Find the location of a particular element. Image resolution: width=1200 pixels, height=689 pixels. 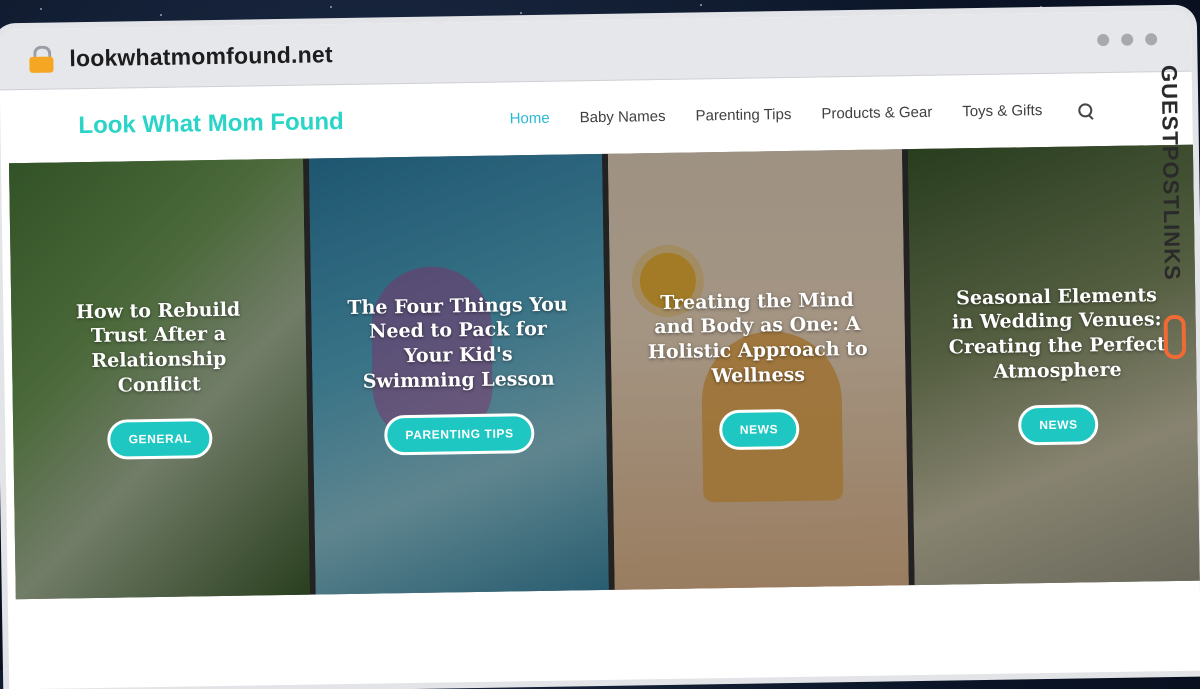

watermark-text: GUESTPOSTLINKS is located at coordinates (1170, 172).